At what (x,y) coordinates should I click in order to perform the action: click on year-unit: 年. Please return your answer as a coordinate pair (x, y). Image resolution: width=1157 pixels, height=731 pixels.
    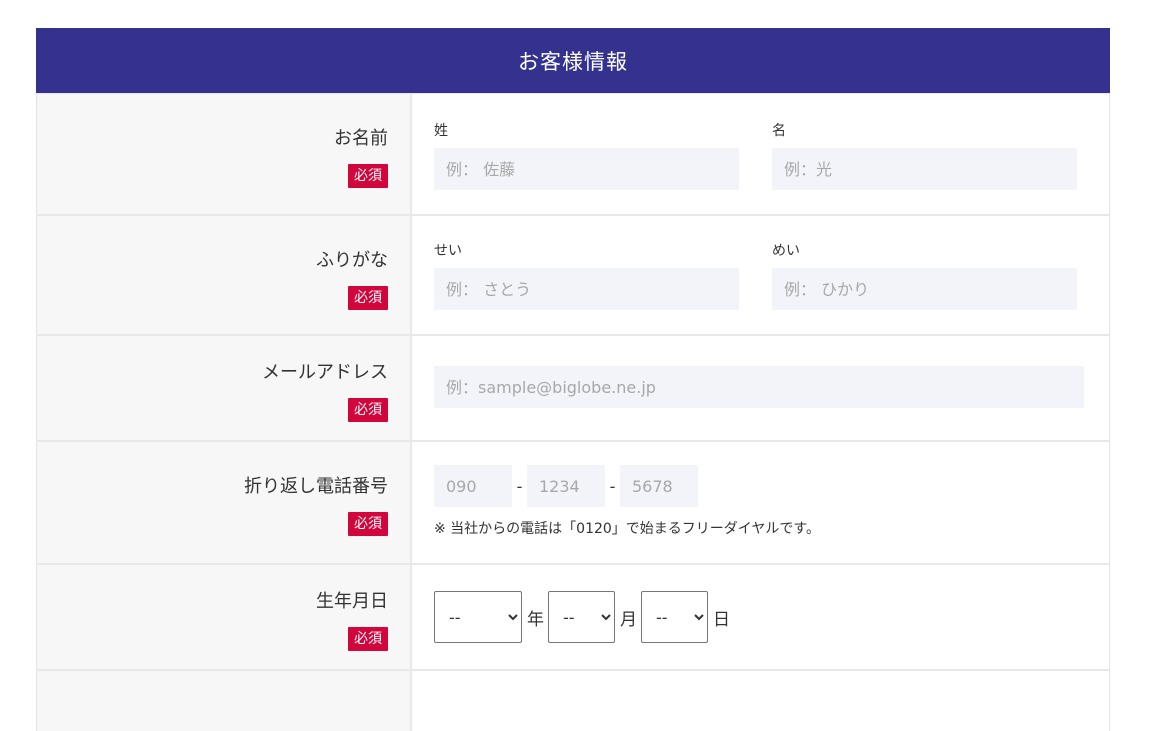
    Looking at the image, I should click on (535, 619).